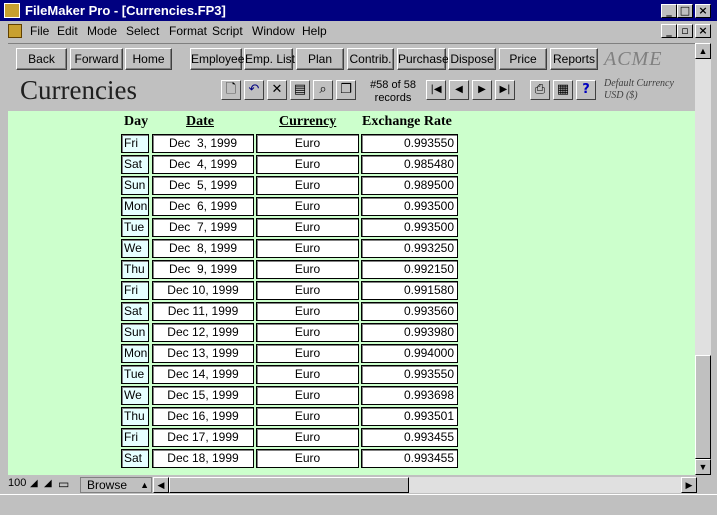 This screenshot has width=717, height=515. I want to click on vertical-scroll-thumb, so click(703, 407).